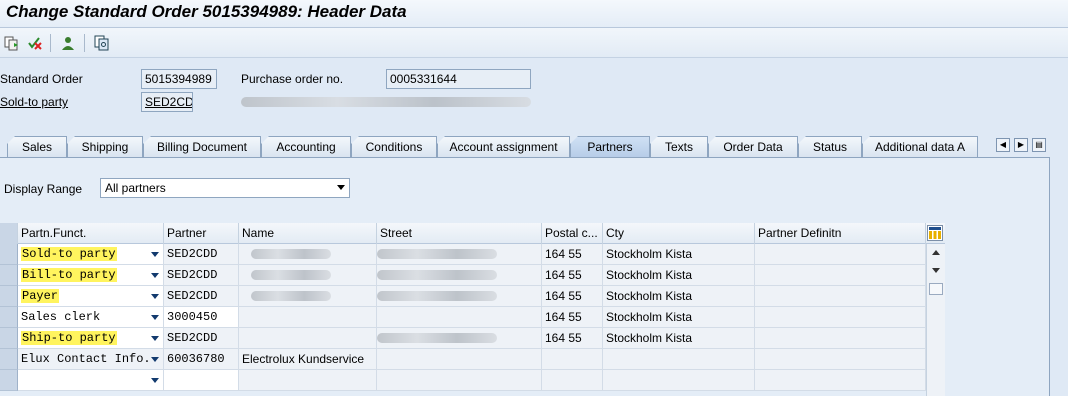 This screenshot has height=396, width=1068. What do you see at coordinates (105, 146) in the screenshot?
I see `tab-shipping: Shipping` at bounding box center [105, 146].